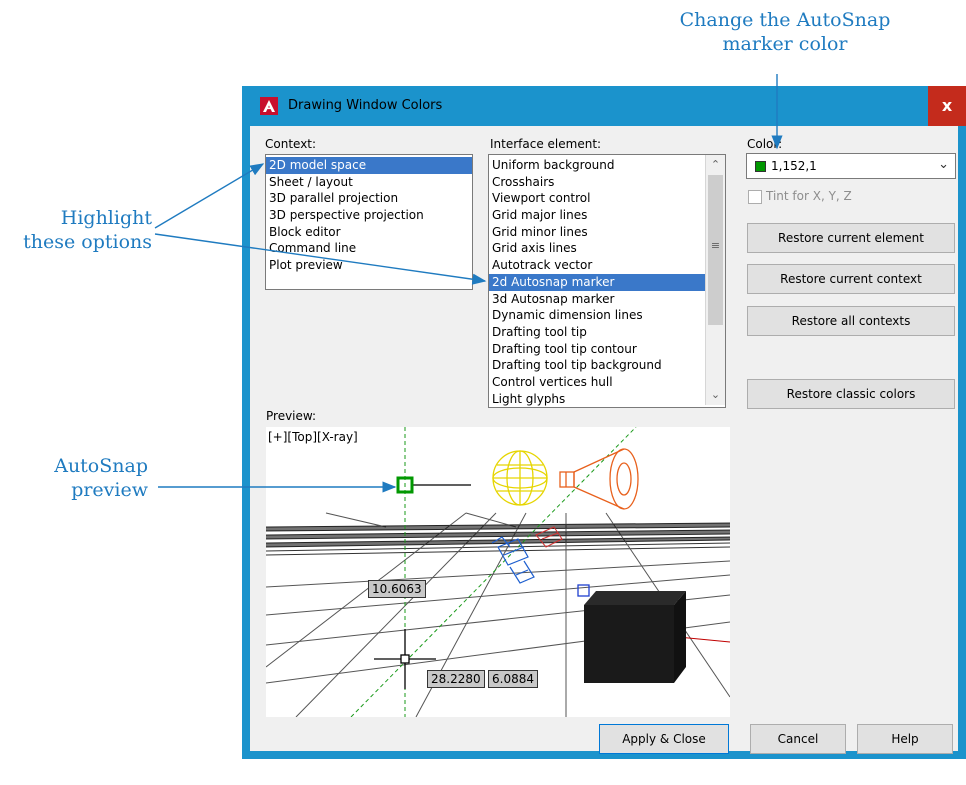  I want to click on restore-current-context-button: Restore current context, so click(851, 279).